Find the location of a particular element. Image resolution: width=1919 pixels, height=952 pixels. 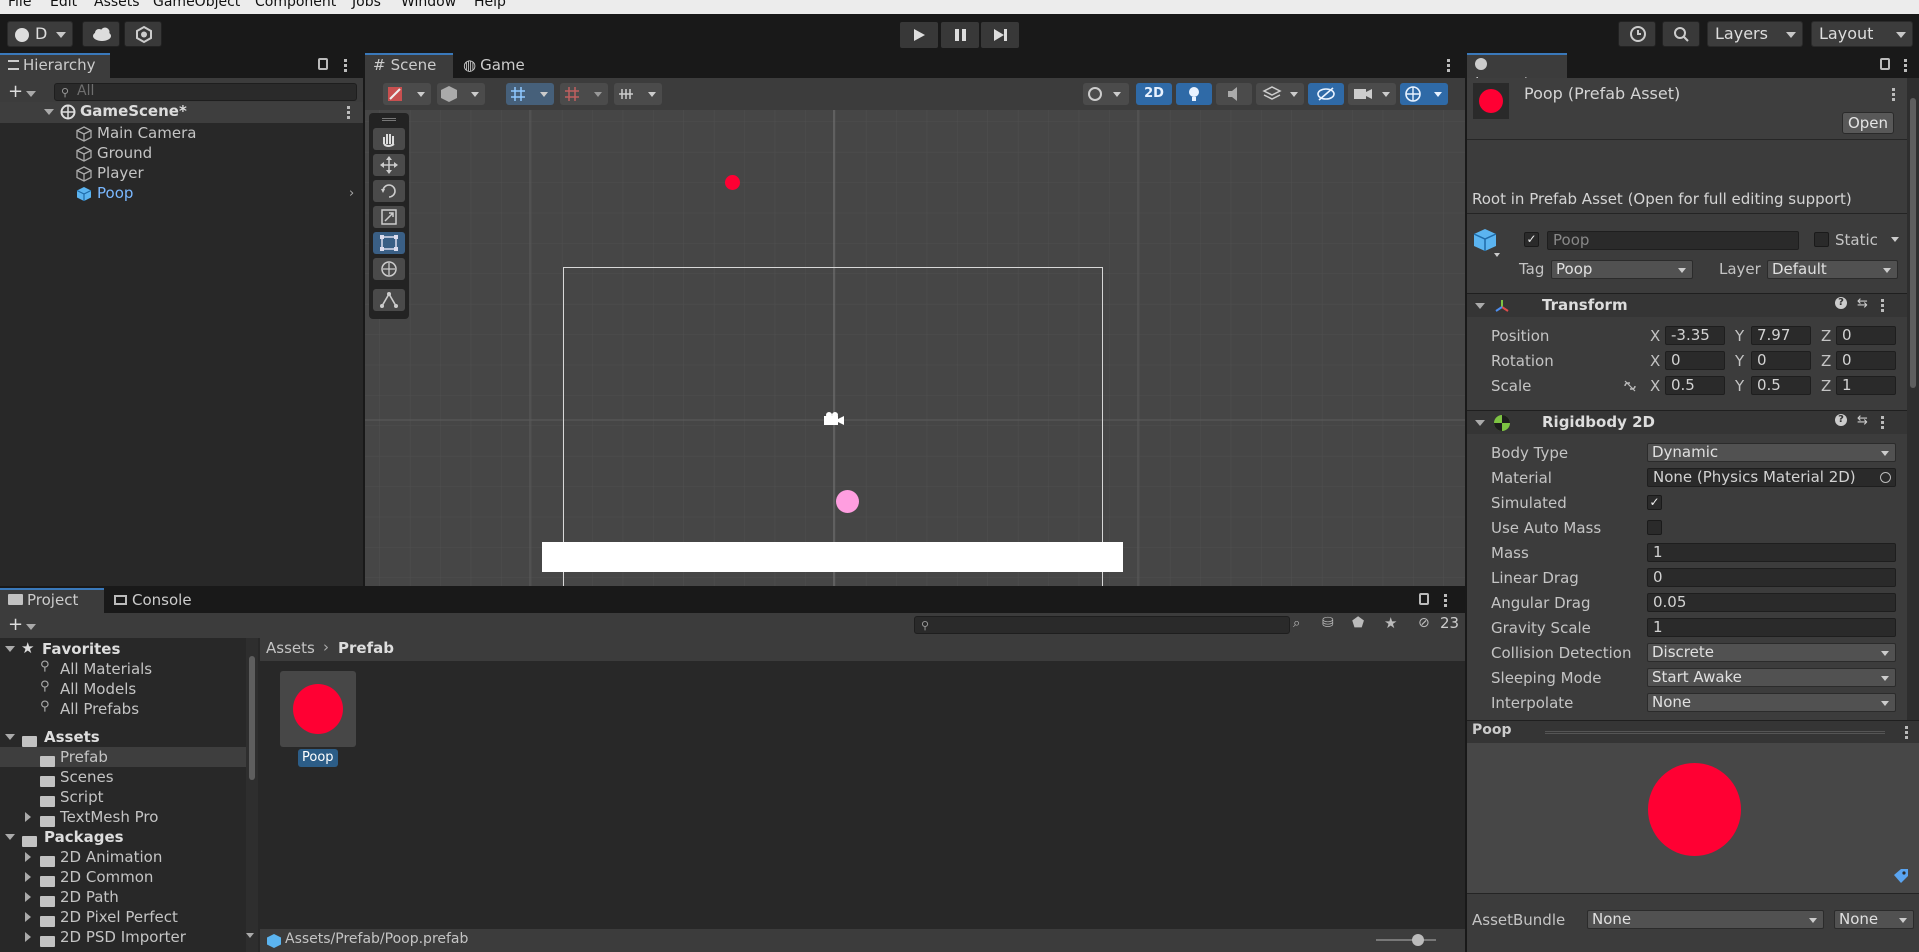

open-button: Open is located at coordinates (1868, 123).